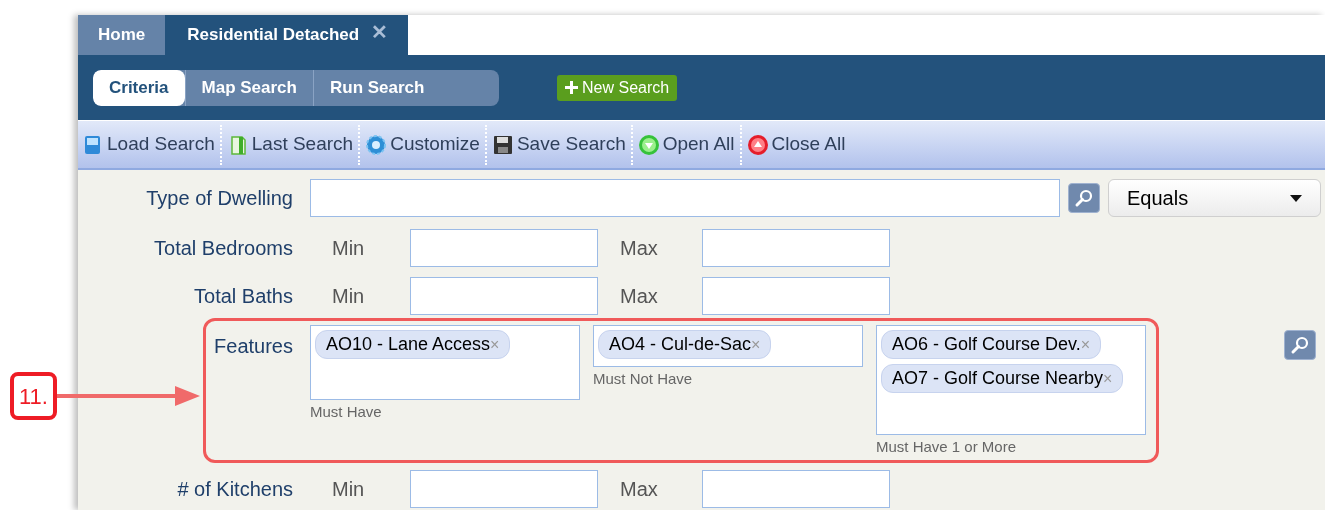  Describe the element at coordinates (223, 248) in the screenshot. I see `field-label: Total Bedrooms` at that location.